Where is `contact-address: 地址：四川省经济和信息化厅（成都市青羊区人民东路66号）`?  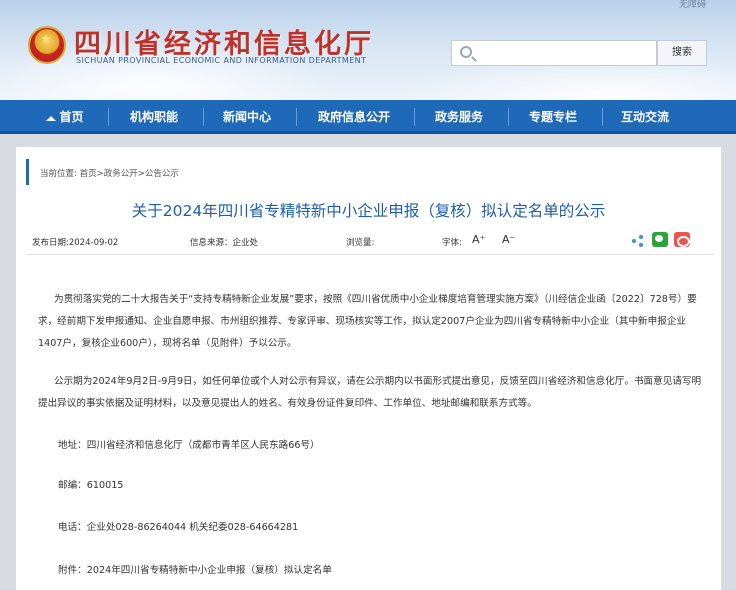
contact-address: 地址：四川省经济和信息化厅（成都市青羊区人民东路66号） is located at coordinates (189, 445).